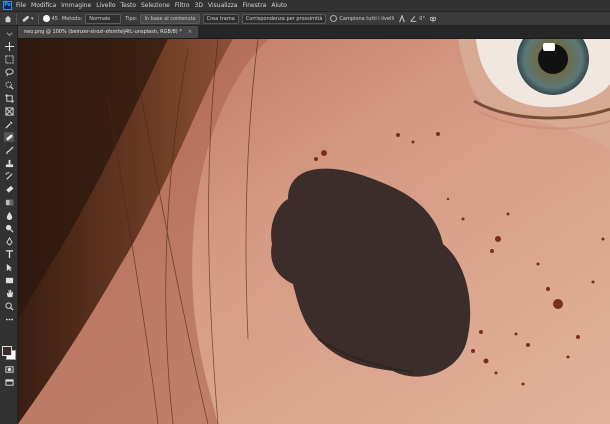 The height and width of the screenshot is (424, 610). I want to click on butterfly-icon, so click(433, 19).